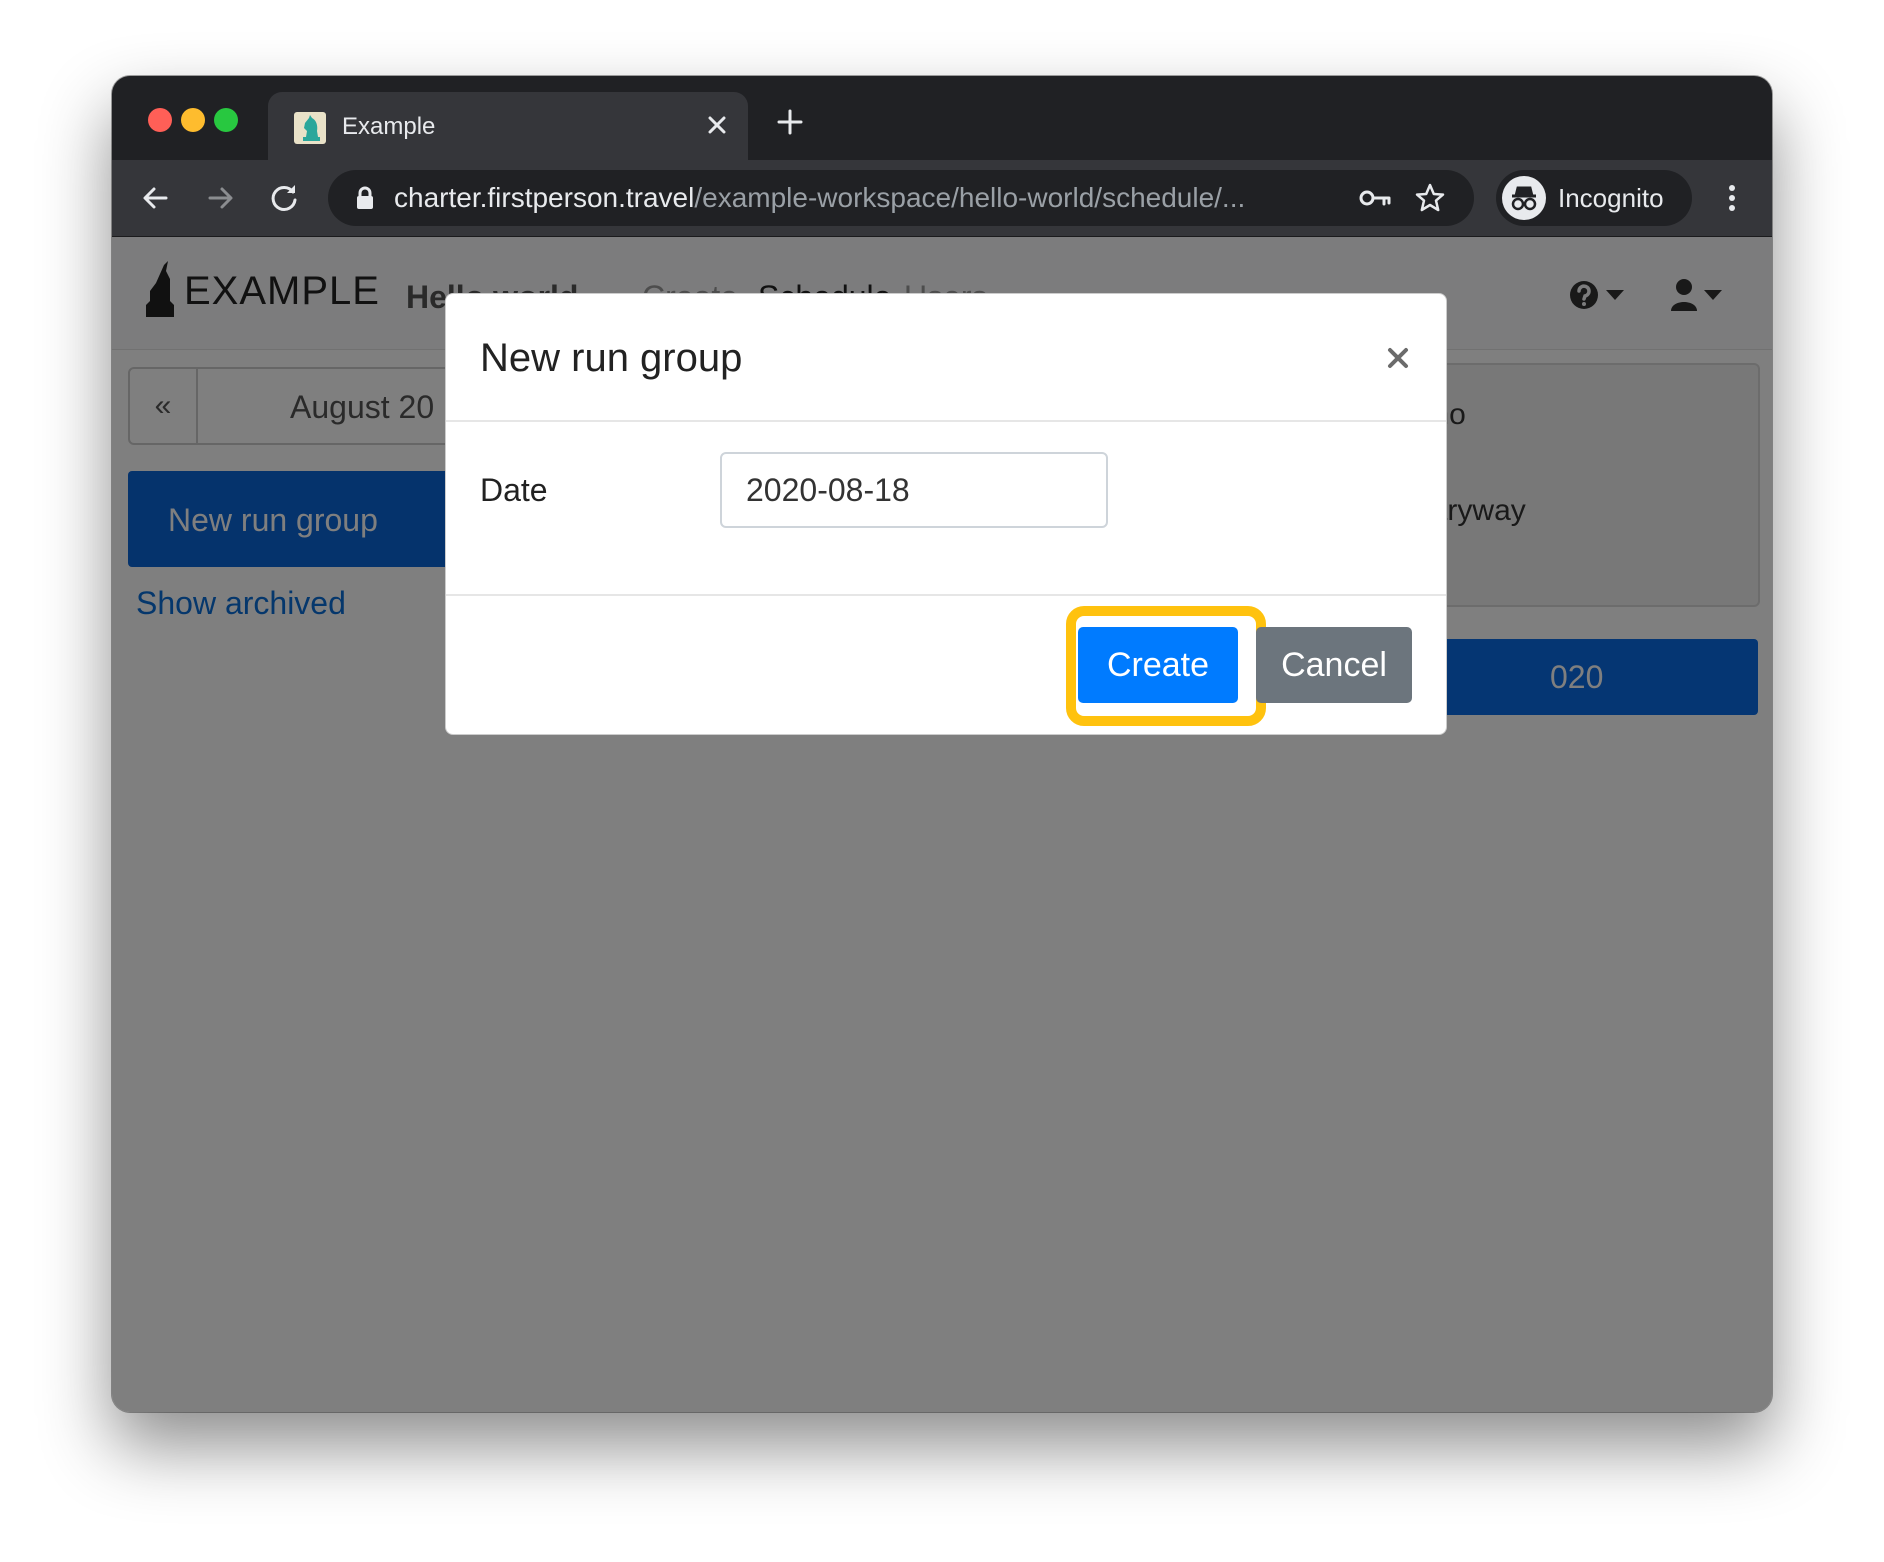 The image size is (1884, 1562). Describe the element at coordinates (1375, 198) in the screenshot. I see `key-icon` at that location.